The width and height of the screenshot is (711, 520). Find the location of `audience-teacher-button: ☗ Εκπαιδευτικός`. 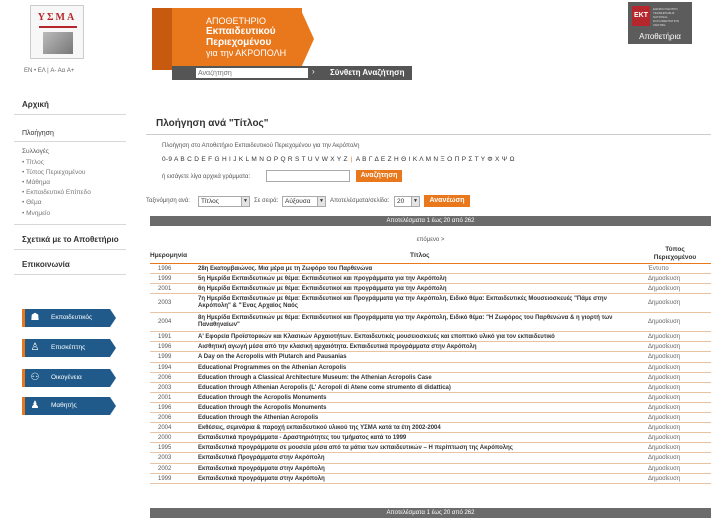

audience-teacher-button: ☗ Εκπαιδευτικός is located at coordinates (69, 318).